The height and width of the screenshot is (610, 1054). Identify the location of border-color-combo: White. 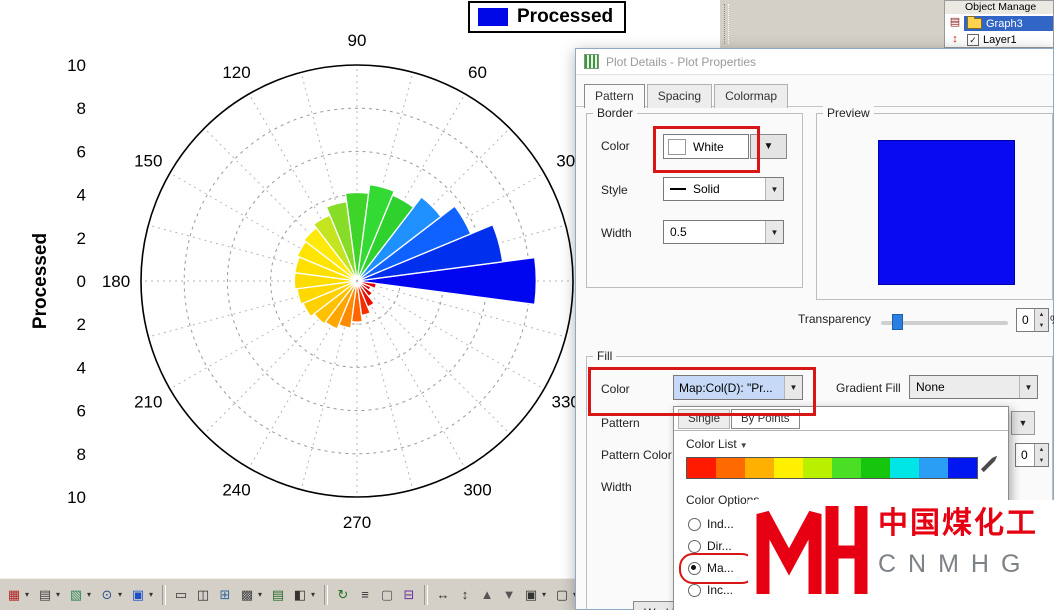
(706, 146).